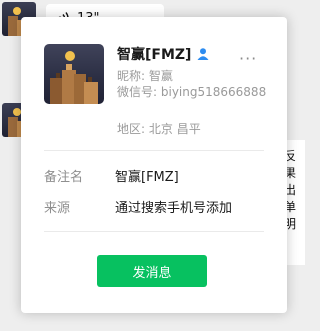  Describe the element at coordinates (131, 129) in the screenshot. I see `region-label: 地区:` at that location.